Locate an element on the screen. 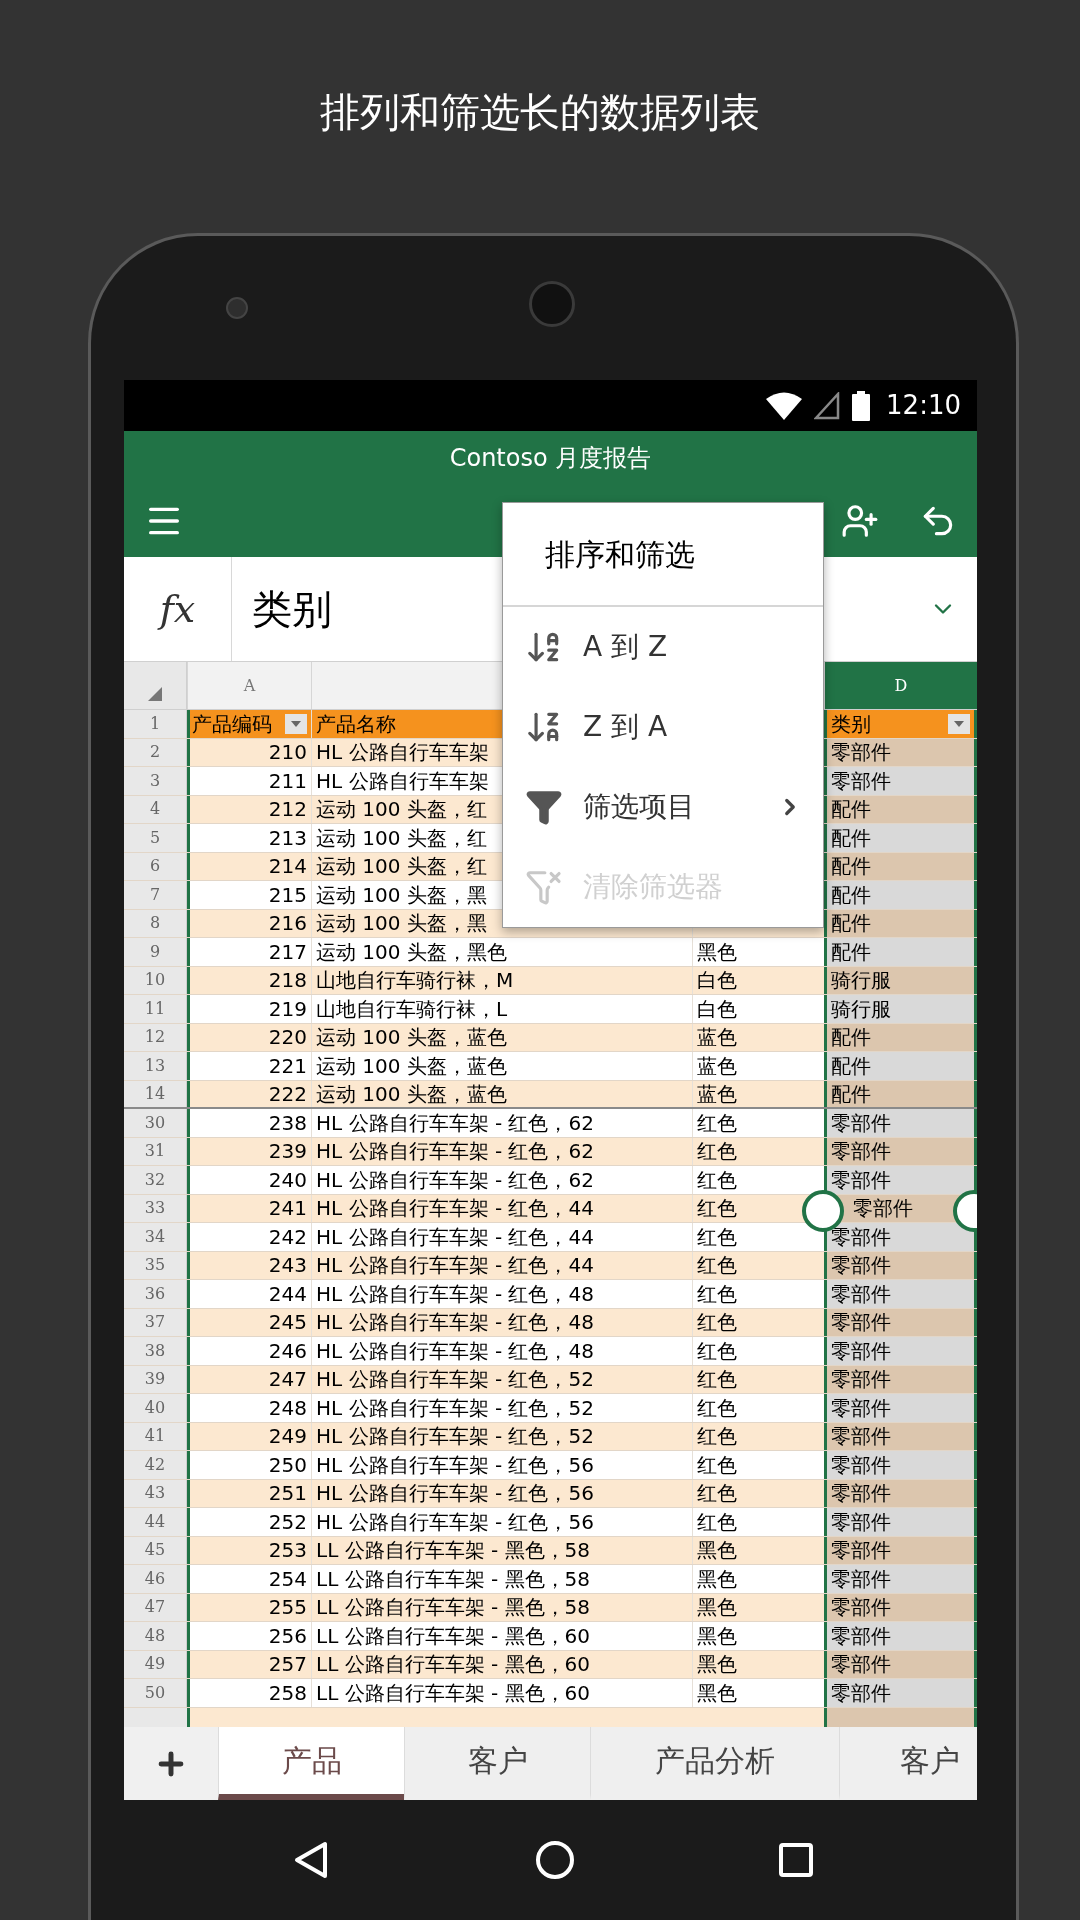  row-number: 9 is located at coordinates (155, 952).